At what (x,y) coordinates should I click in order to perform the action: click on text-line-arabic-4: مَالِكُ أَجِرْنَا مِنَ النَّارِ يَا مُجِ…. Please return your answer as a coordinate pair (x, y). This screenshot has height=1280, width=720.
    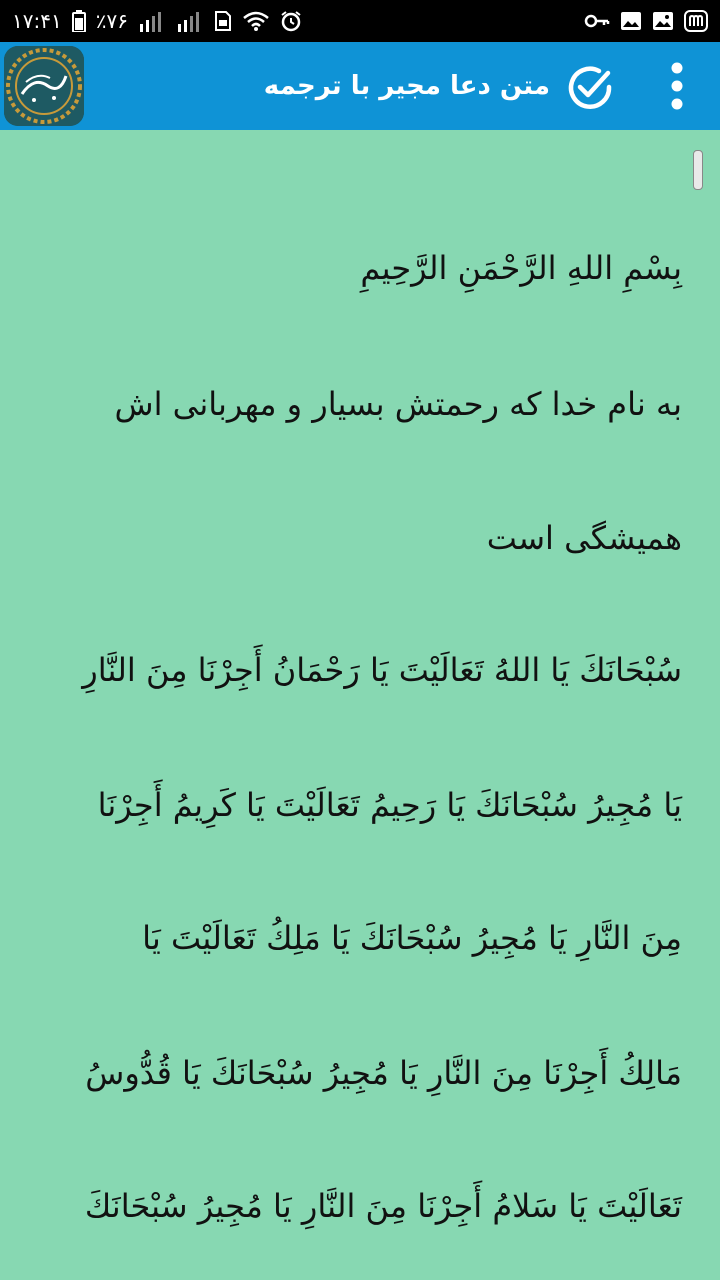
    Looking at the image, I should click on (383, 1073).